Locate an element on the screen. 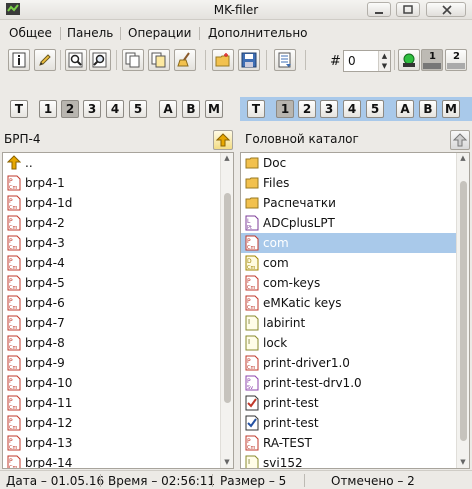 The image size is (472, 489). right-scrollbar: ▲ ▼ is located at coordinates (462, 310).